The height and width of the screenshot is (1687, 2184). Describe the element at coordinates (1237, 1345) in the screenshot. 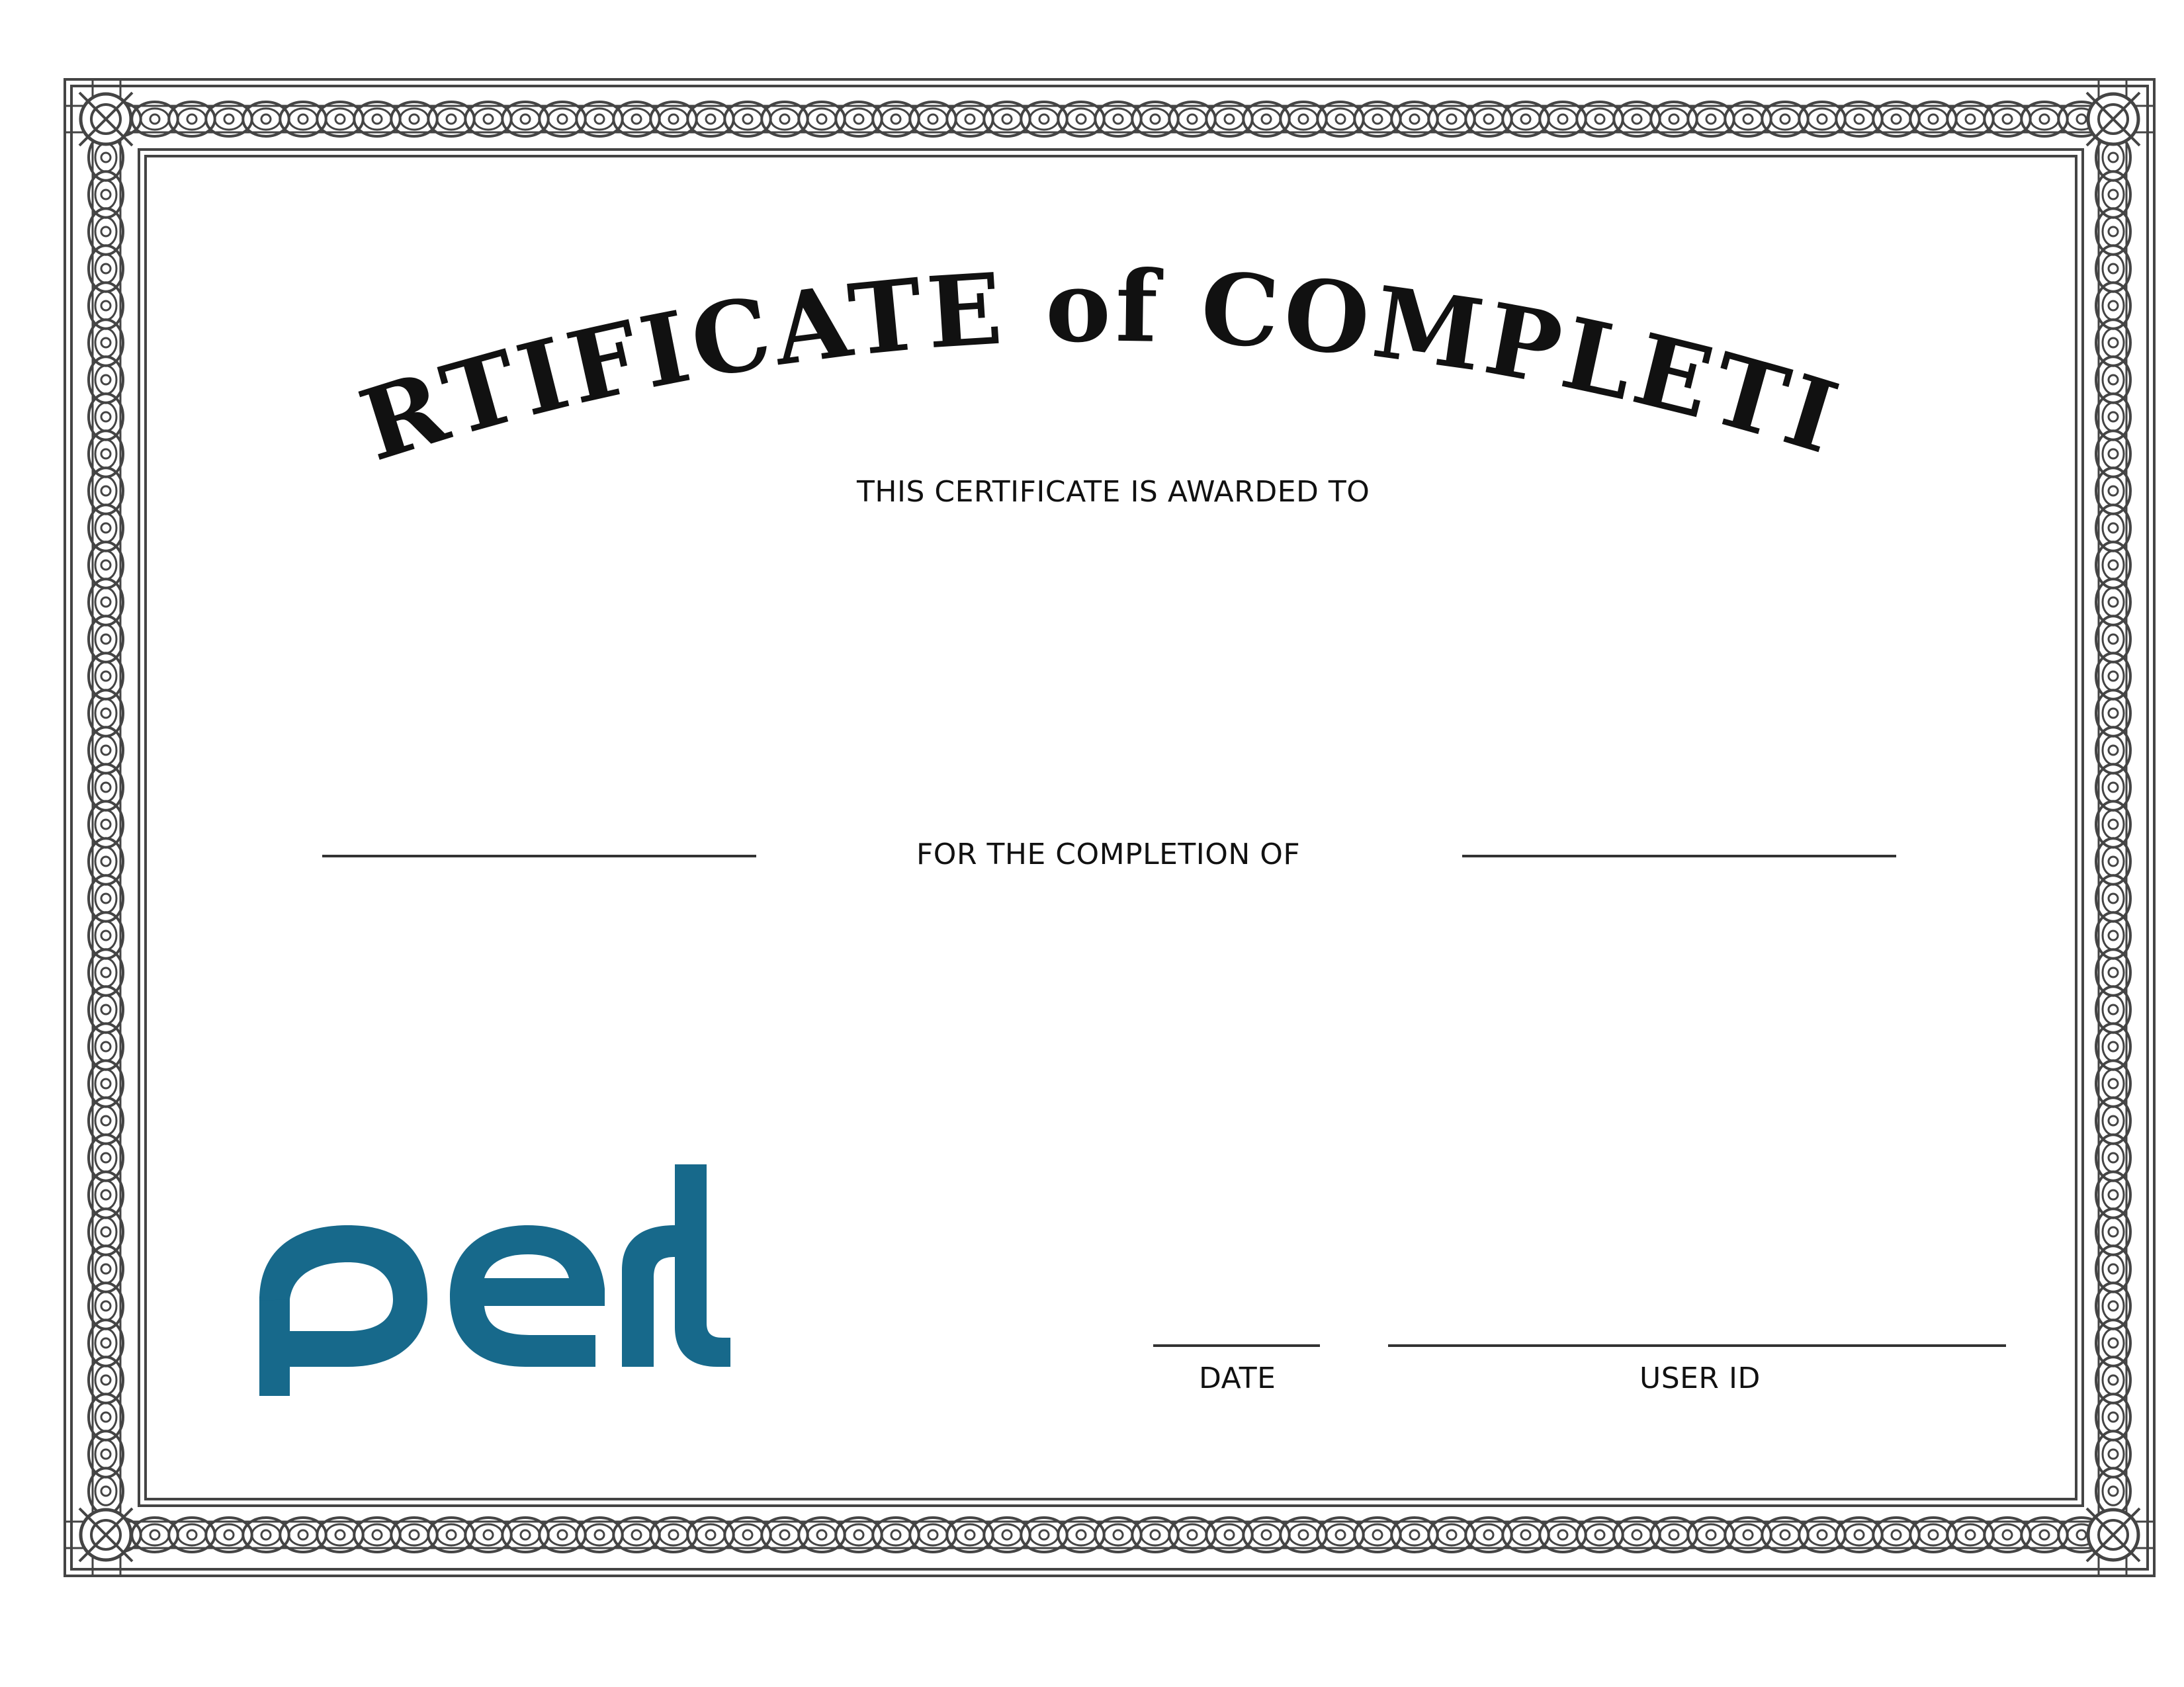

I see `date-line` at that location.